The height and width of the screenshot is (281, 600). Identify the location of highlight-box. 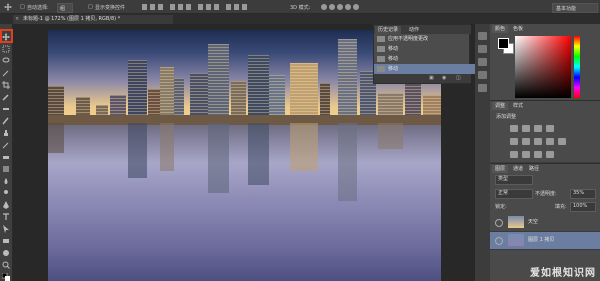
(6, 36).